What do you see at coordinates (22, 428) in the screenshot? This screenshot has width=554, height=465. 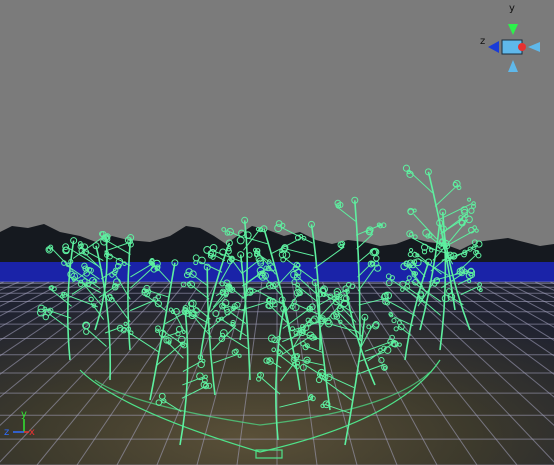 I see `axis-triad: y z x` at bounding box center [22, 428].